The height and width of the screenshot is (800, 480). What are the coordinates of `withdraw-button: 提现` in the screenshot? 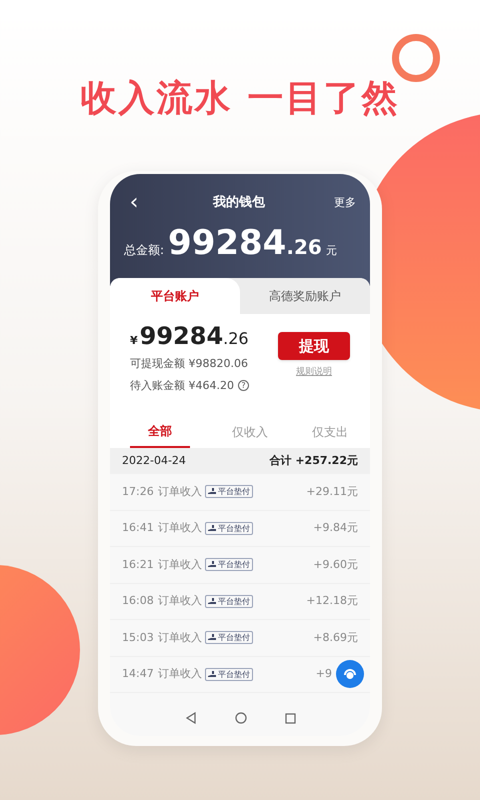 It's located at (314, 346).